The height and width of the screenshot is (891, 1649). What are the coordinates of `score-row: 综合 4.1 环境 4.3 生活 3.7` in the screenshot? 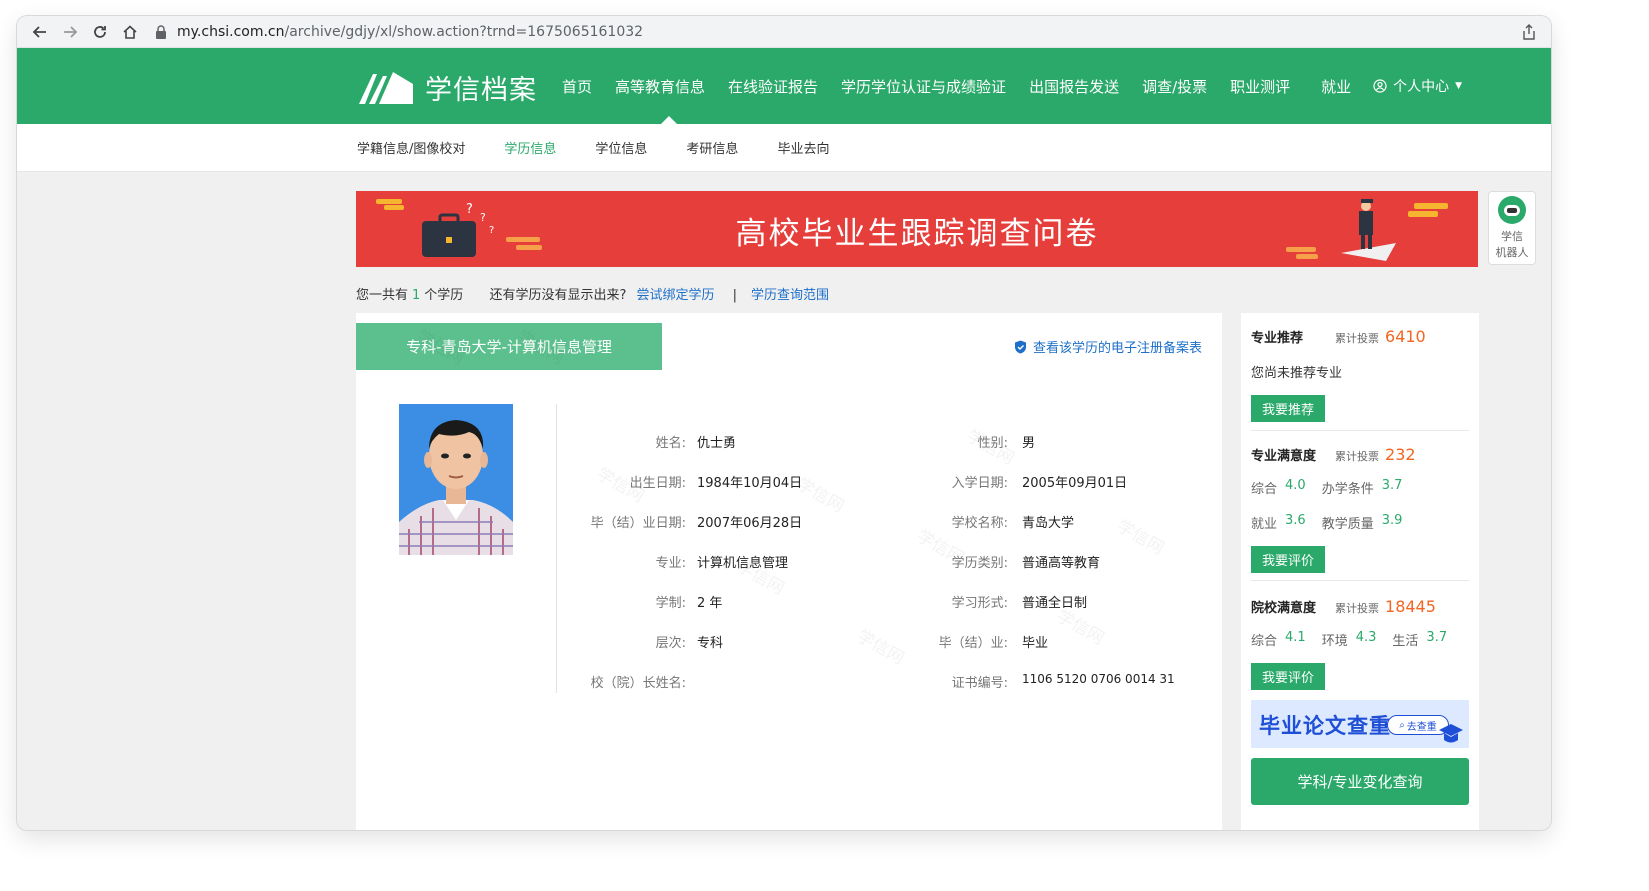 It's located at (1360, 639).